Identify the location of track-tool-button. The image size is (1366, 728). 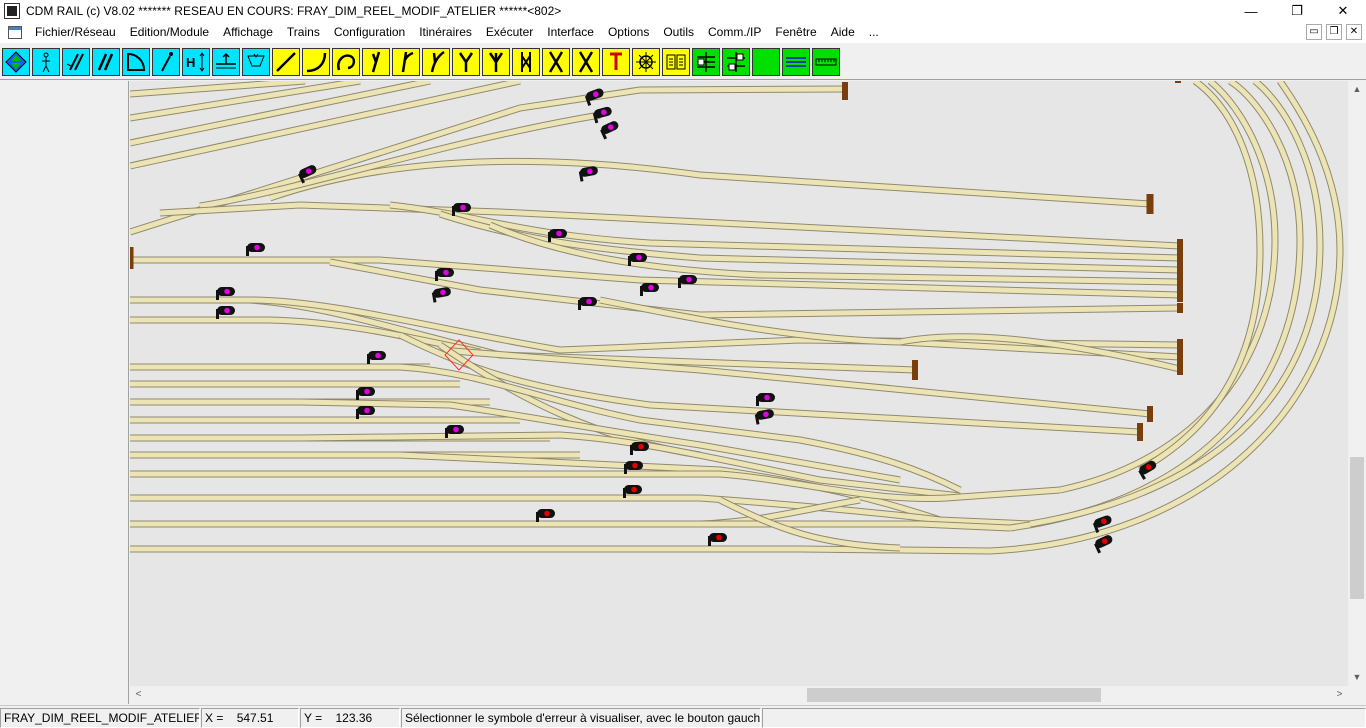
(46, 62).